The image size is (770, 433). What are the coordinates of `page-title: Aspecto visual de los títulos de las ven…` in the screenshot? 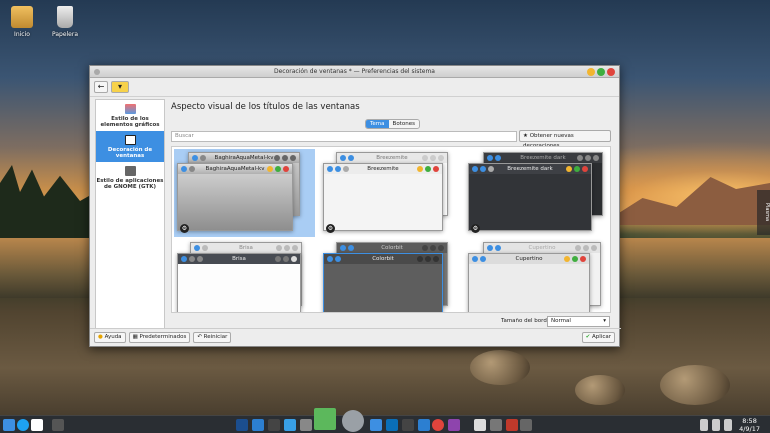 It's located at (265, 107).